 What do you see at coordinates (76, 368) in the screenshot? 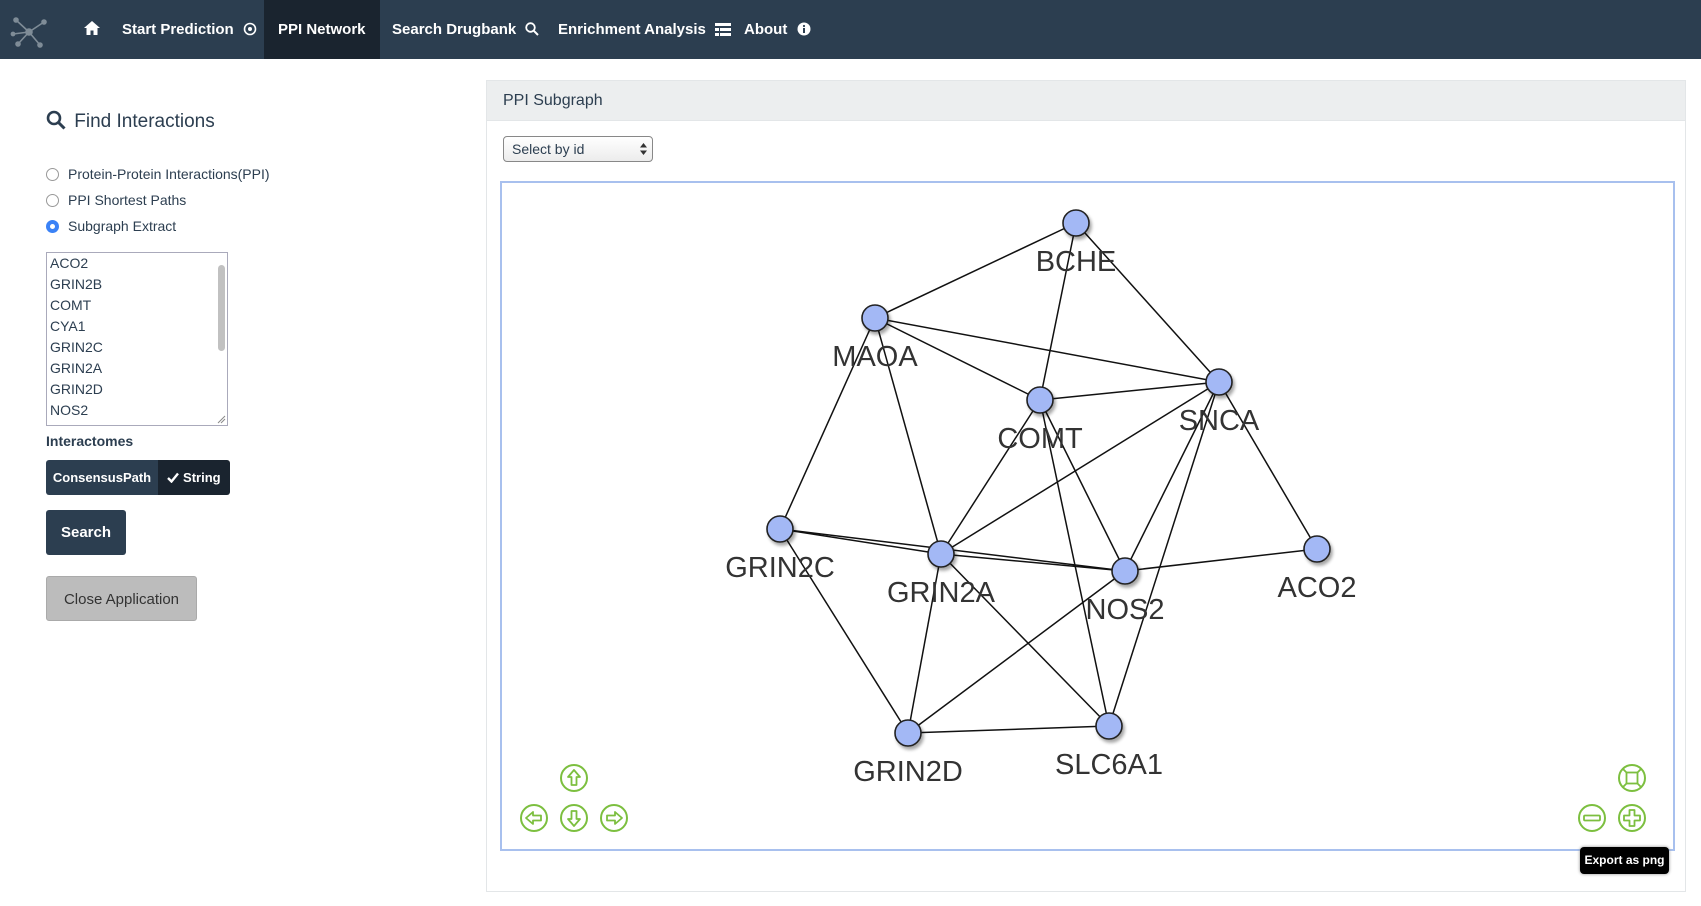
I see `list-item: GRIN2A` at bounding box center [76, 368].